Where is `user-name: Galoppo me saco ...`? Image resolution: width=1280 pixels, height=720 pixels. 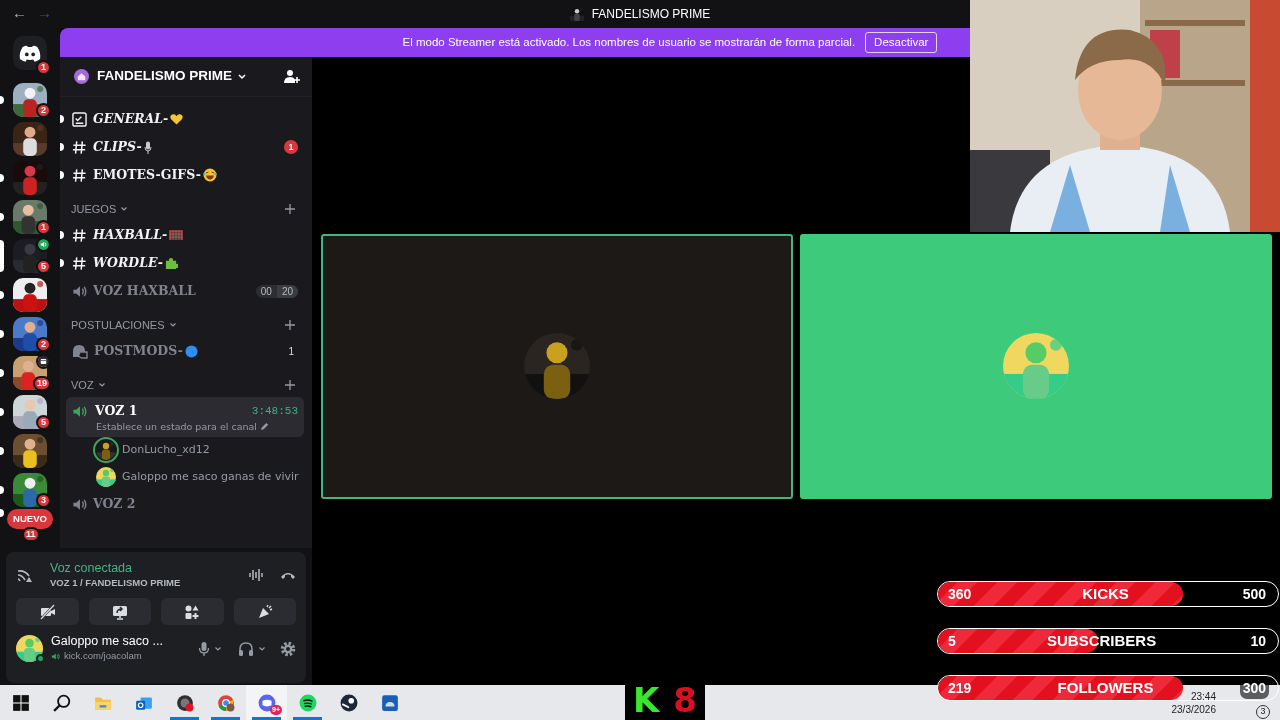 user-name: Galoppo me saco ... is located at coordinates (107, 642).